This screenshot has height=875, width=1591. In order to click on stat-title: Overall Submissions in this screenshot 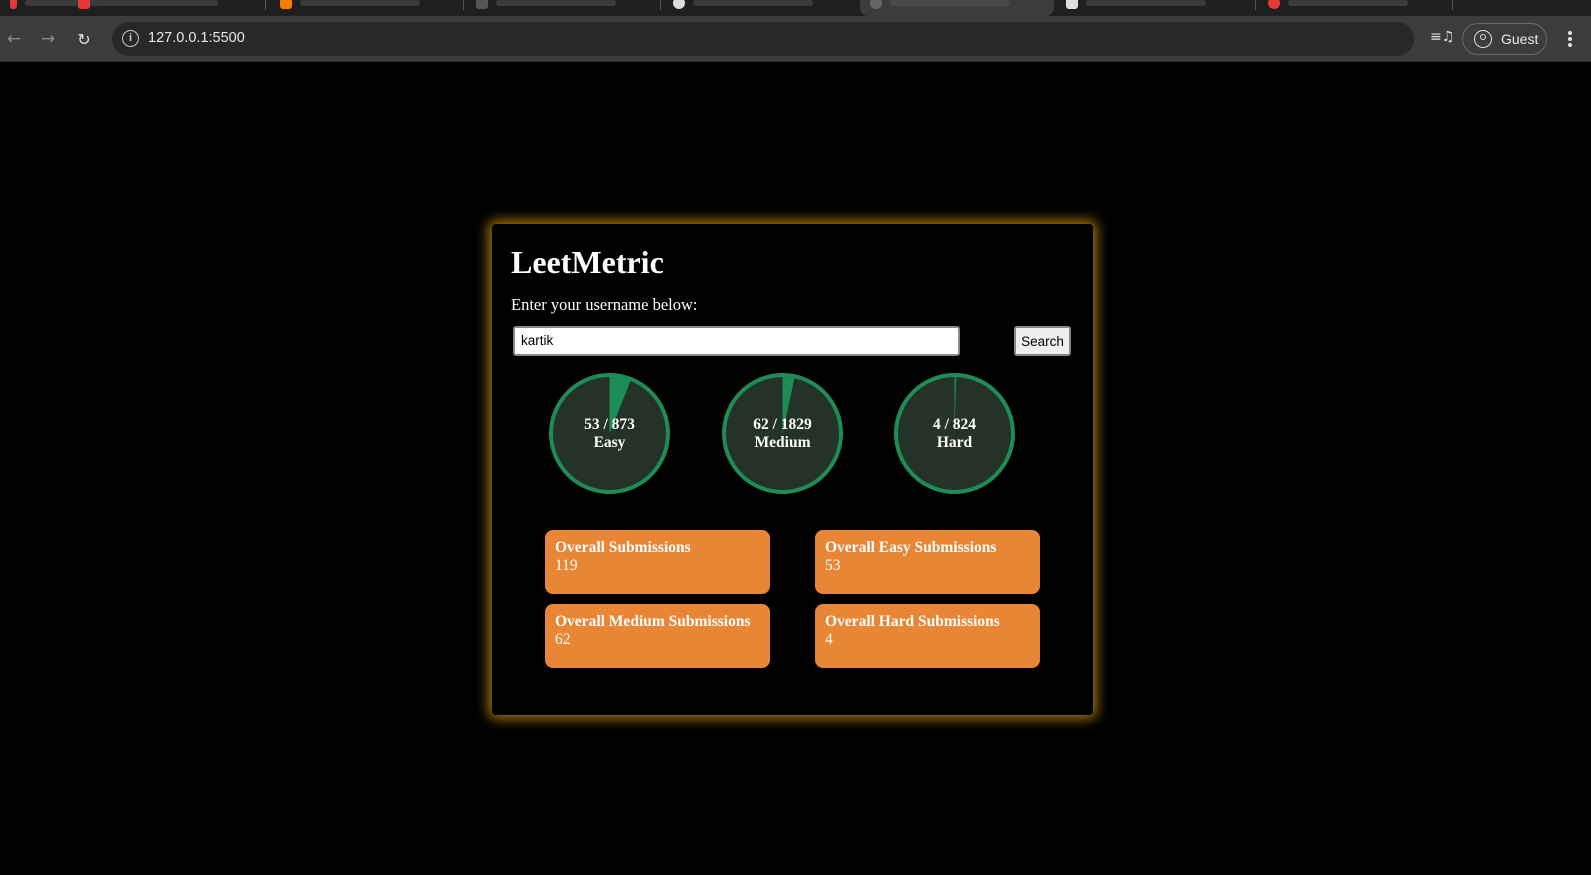, I will do `click(623, 547)`.